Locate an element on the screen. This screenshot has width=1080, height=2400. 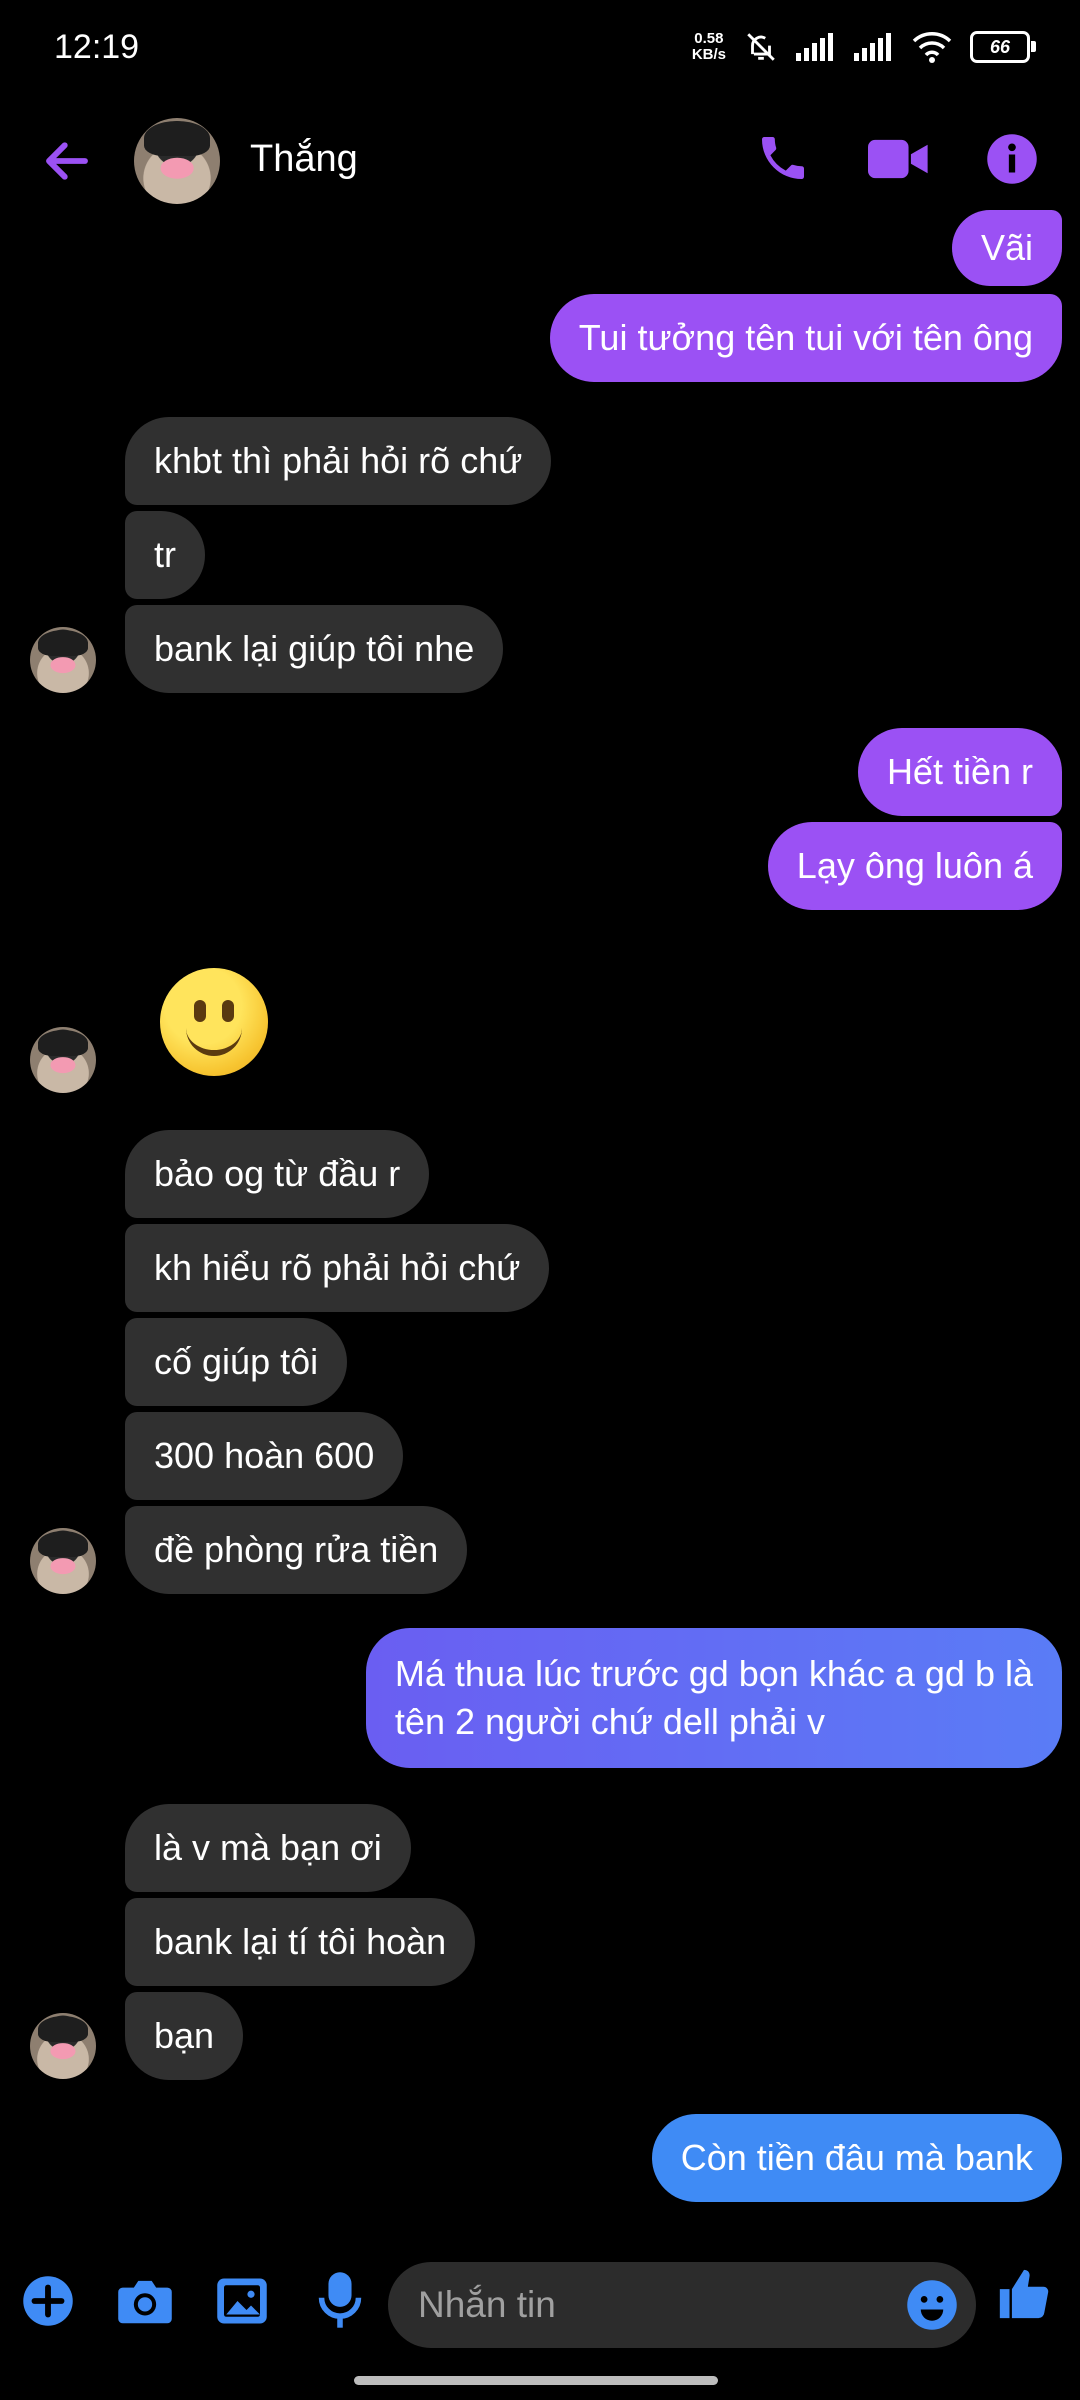
incoming-message: bank lại giúp tôi nhe is located at coordinates (314, 649).